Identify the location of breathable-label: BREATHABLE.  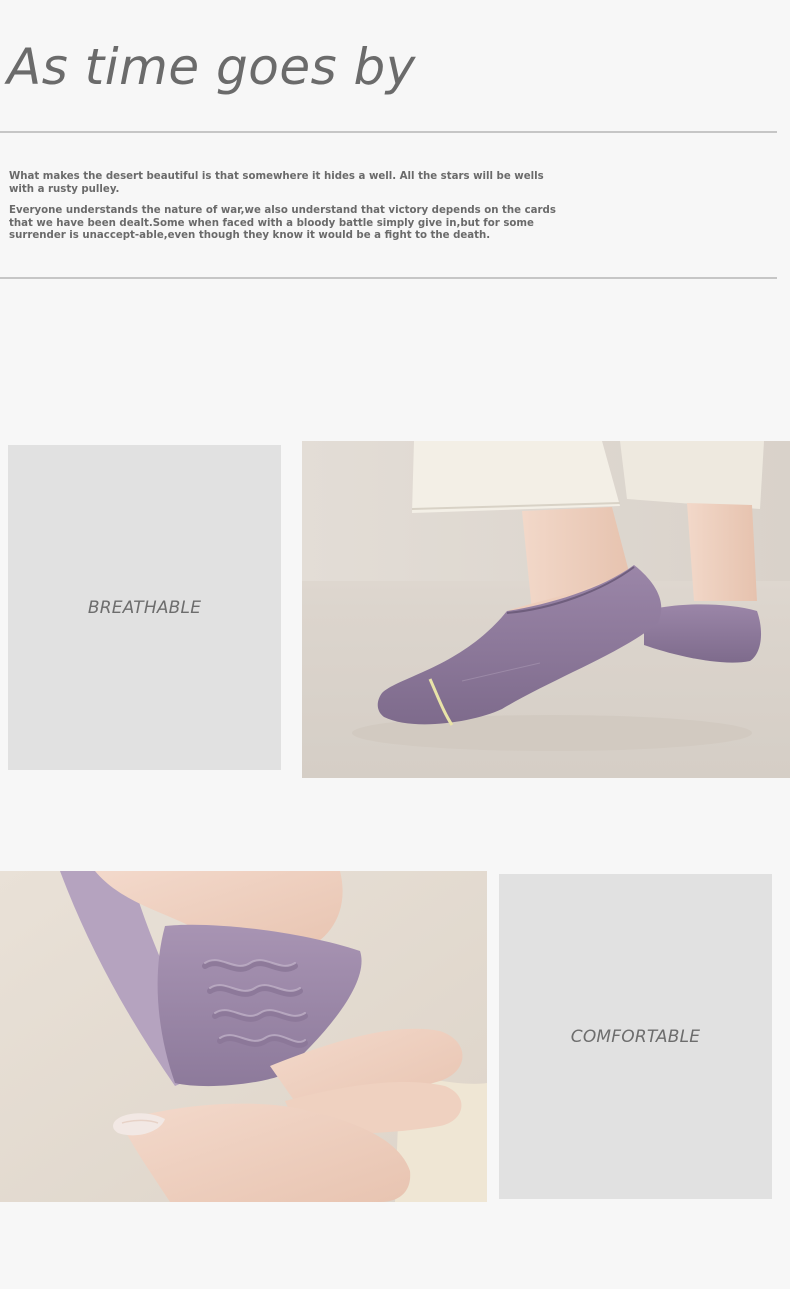
(144, 607).